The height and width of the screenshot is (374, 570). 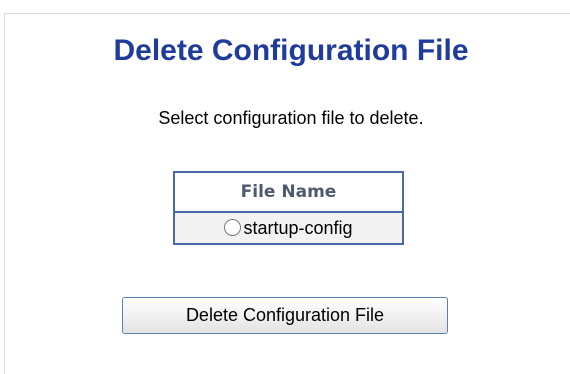 I want to click on file-radio-button, so click(x=233, y=227).